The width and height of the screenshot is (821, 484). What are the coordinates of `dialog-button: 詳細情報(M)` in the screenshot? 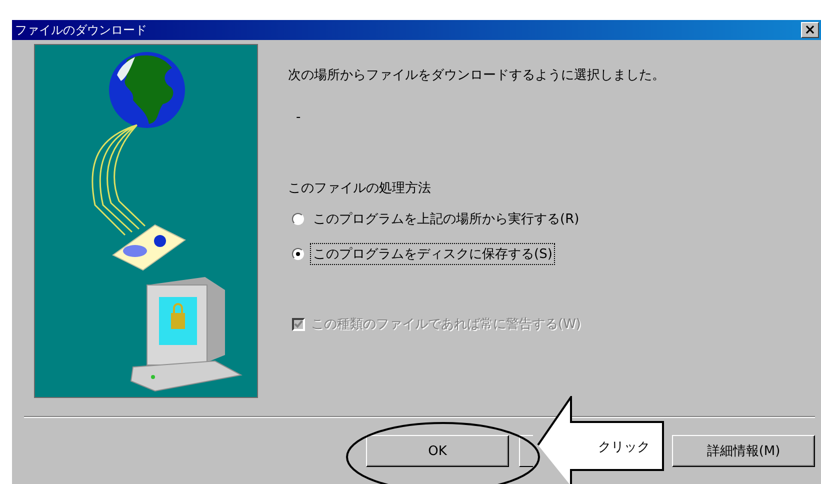 It's located at (743, 451).